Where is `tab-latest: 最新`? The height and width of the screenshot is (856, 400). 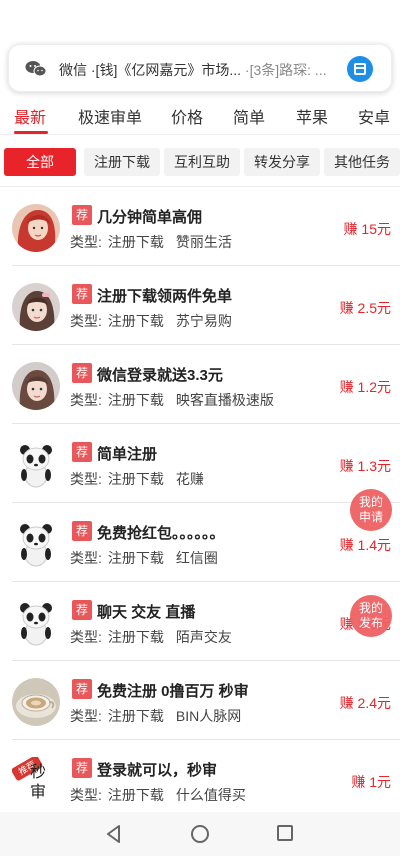 tab-latest: 最新 is located at coordinates (30, 116).